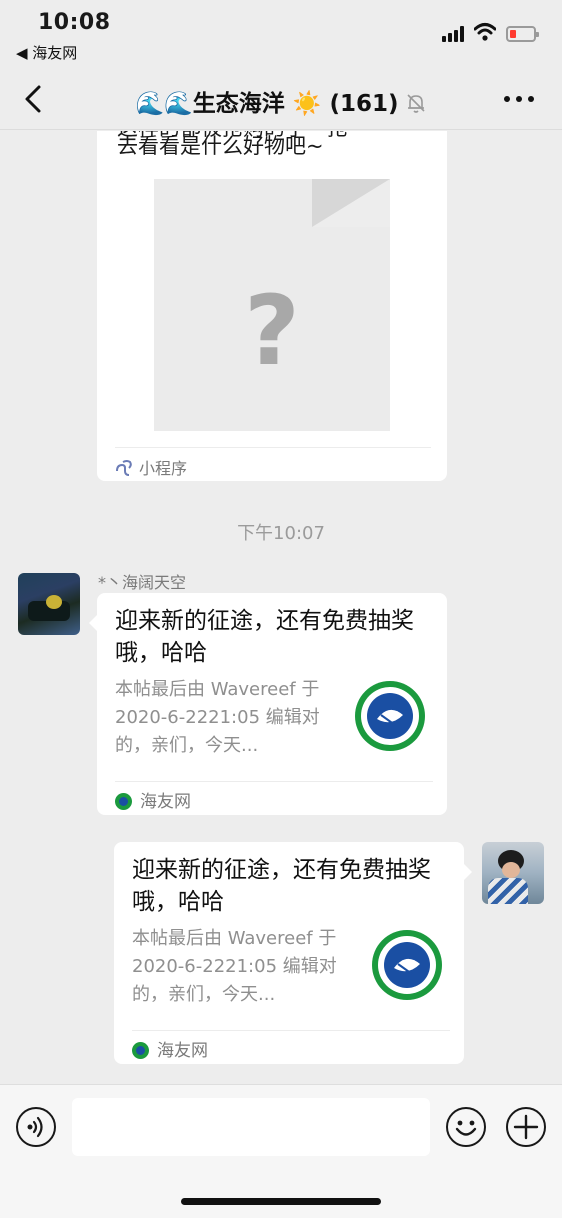 The height and width of the screenshot is (1218, 562). Describe the element at coordinates (281, 1201) in the screenshot. I see `home-indicator` at that location.